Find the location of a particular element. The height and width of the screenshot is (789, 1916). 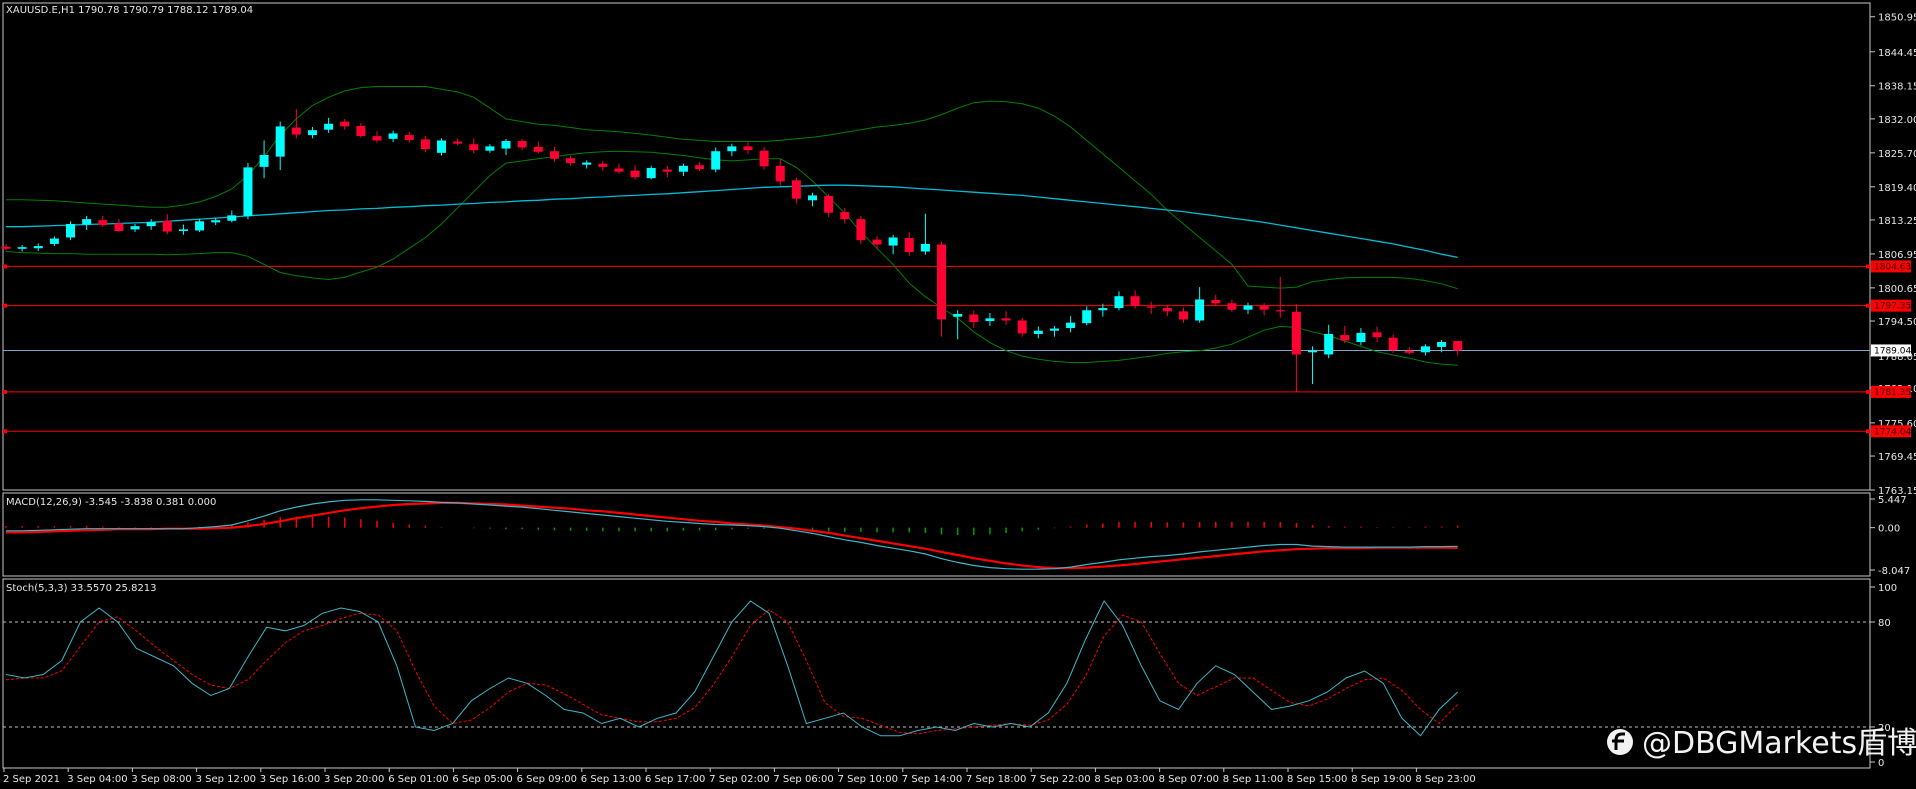

time-tick-label: 8 Sep 23:00 is located at coordinates (1445, 779).